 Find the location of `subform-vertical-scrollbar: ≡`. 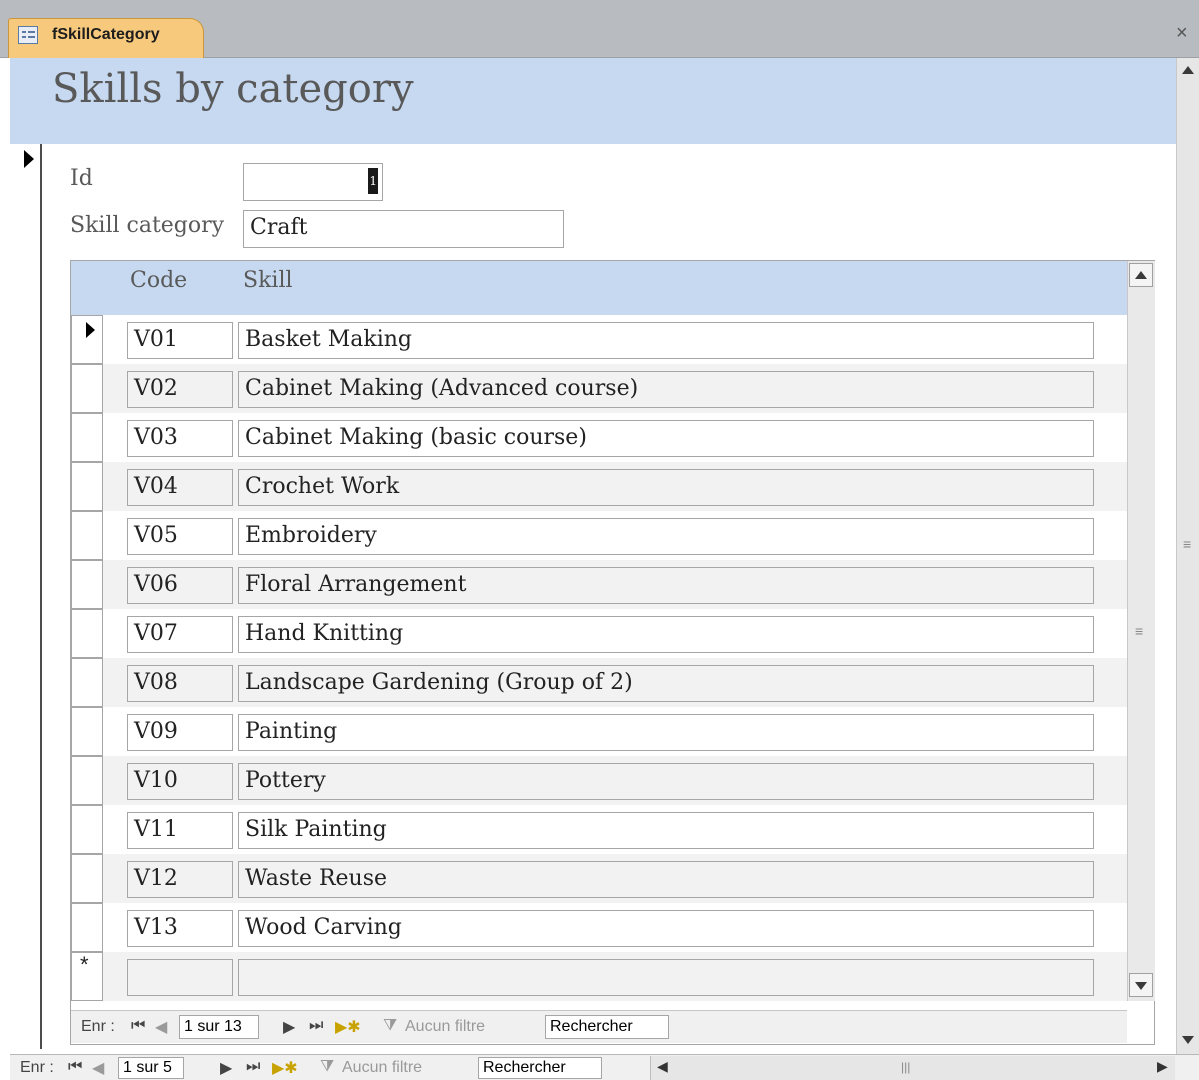

subform-vertical-scrollbar: ≡ is located at coordinates (1141, 631).